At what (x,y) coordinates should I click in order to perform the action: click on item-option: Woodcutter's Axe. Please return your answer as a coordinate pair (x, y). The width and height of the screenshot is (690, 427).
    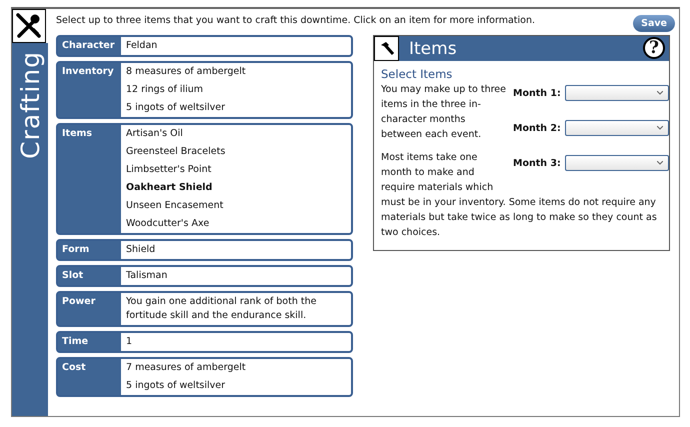
    Looking at the image, I should click on (176, 224).